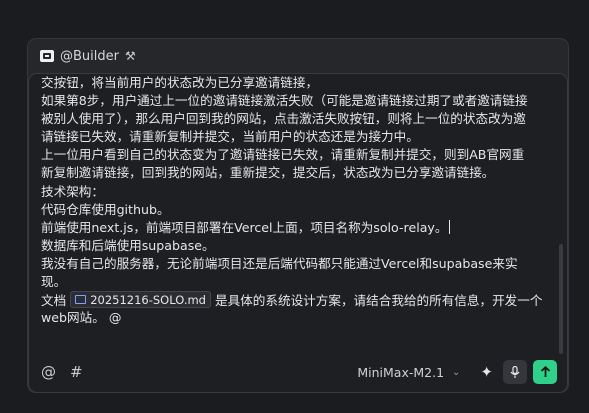 This screenshot has width=589, height=413. Describe the element at coordinates (268, 173) in the screenshot. I see `editor-line: 新复制邀请链接，回到我的网站，重新提交，提交后，状态改为已分享邀请链接。` at that location.